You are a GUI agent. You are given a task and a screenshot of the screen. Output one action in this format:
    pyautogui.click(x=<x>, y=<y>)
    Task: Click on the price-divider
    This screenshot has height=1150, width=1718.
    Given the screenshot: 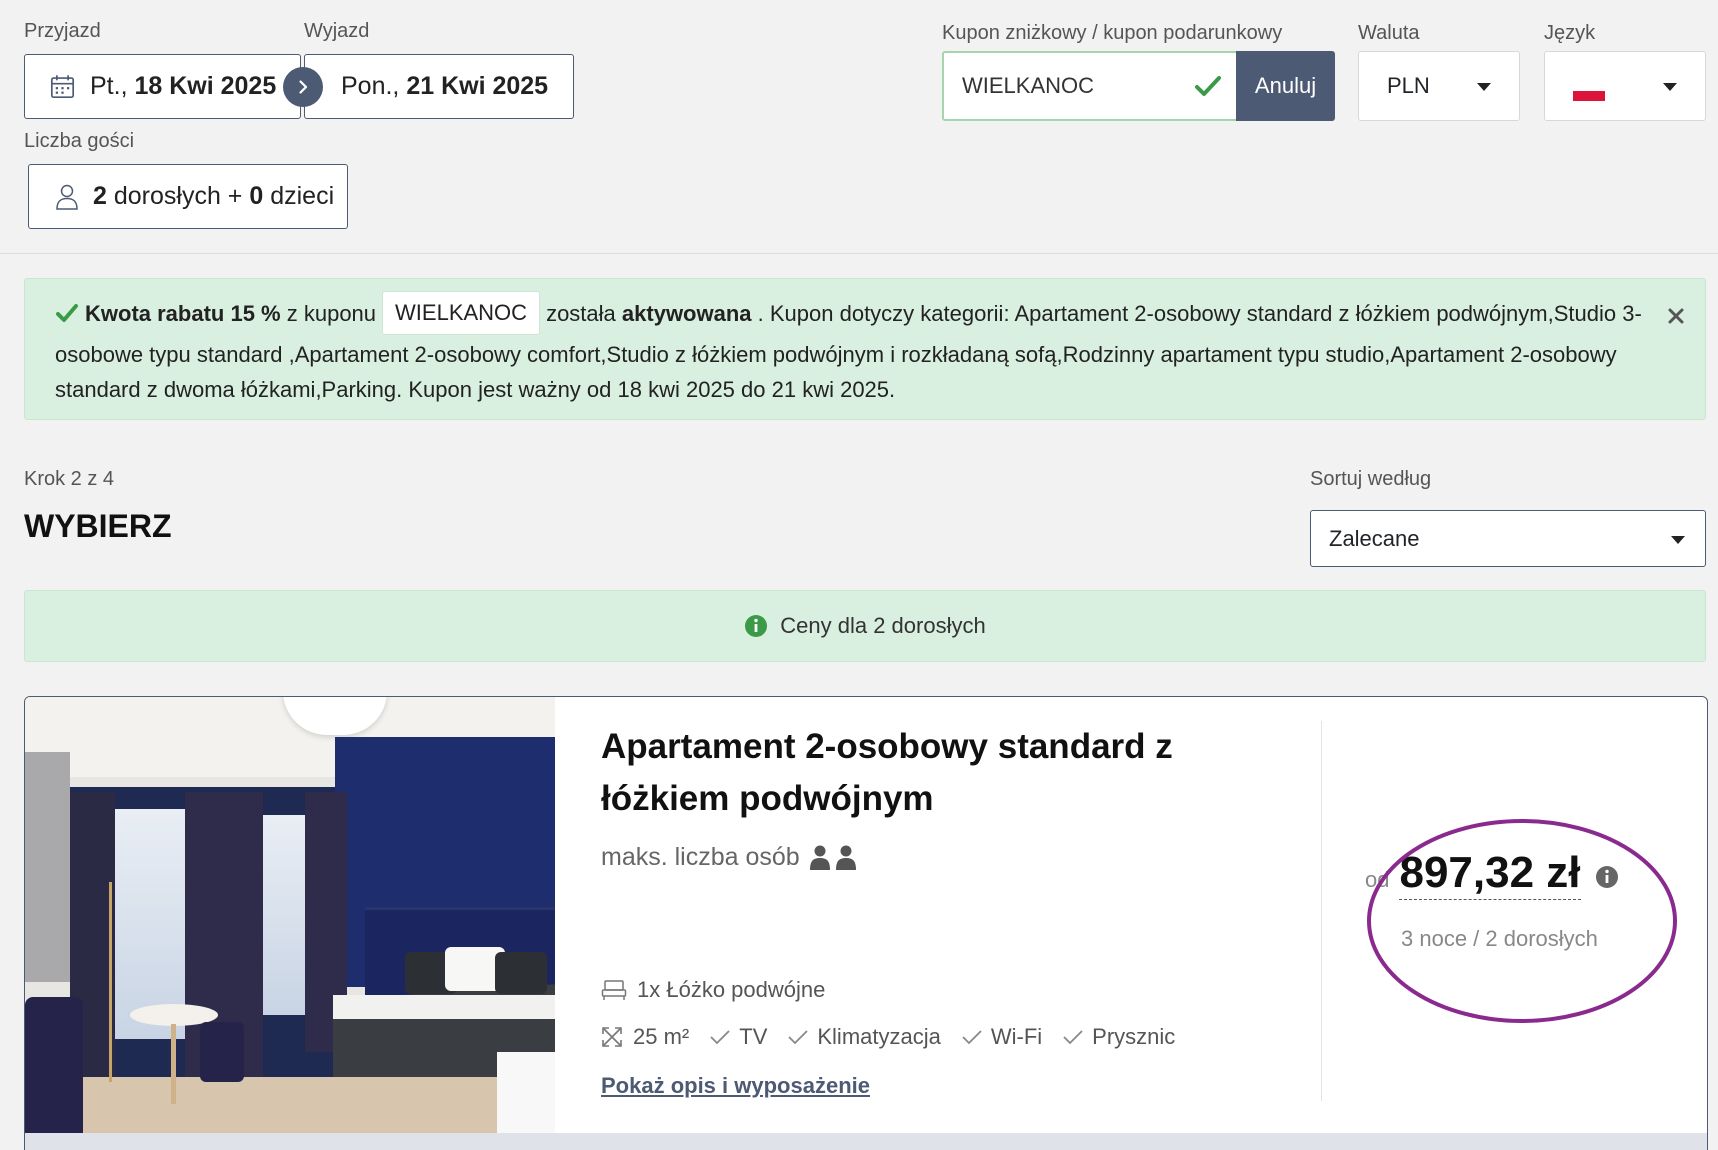 What is the action you would take?
    pyautogui.click(x=1321, y=911)
    